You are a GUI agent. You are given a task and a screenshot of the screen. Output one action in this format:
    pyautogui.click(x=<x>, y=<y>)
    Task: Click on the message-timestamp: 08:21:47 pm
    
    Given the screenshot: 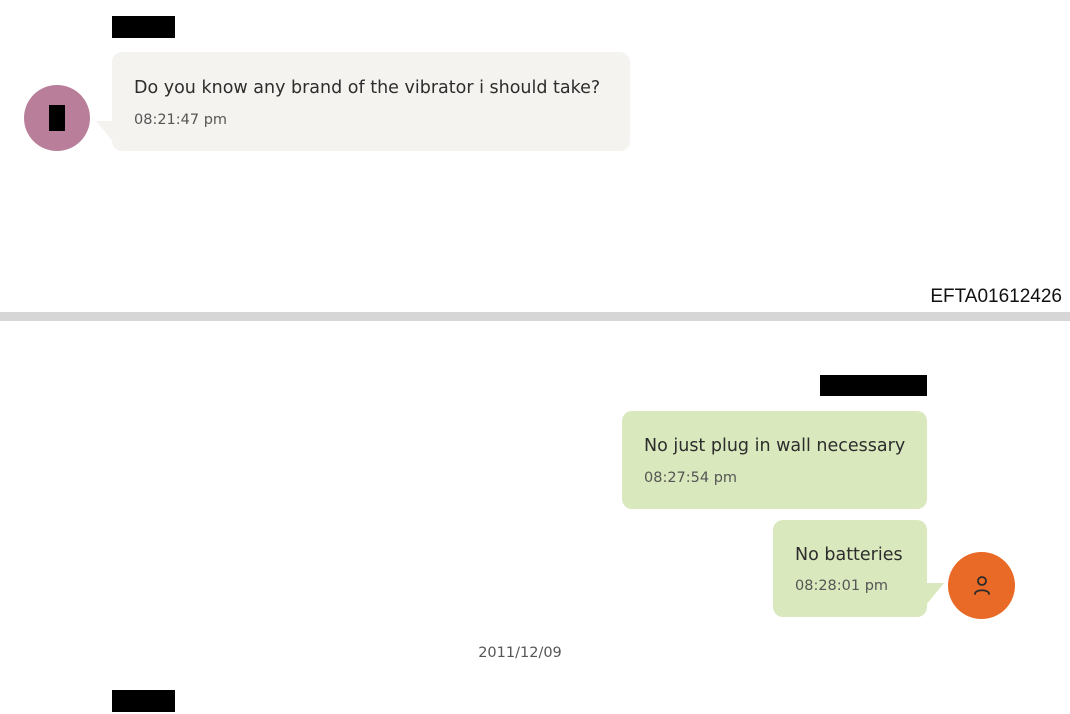 What is the action you would take?
    pyautogui.click(x=181, y=120)
    